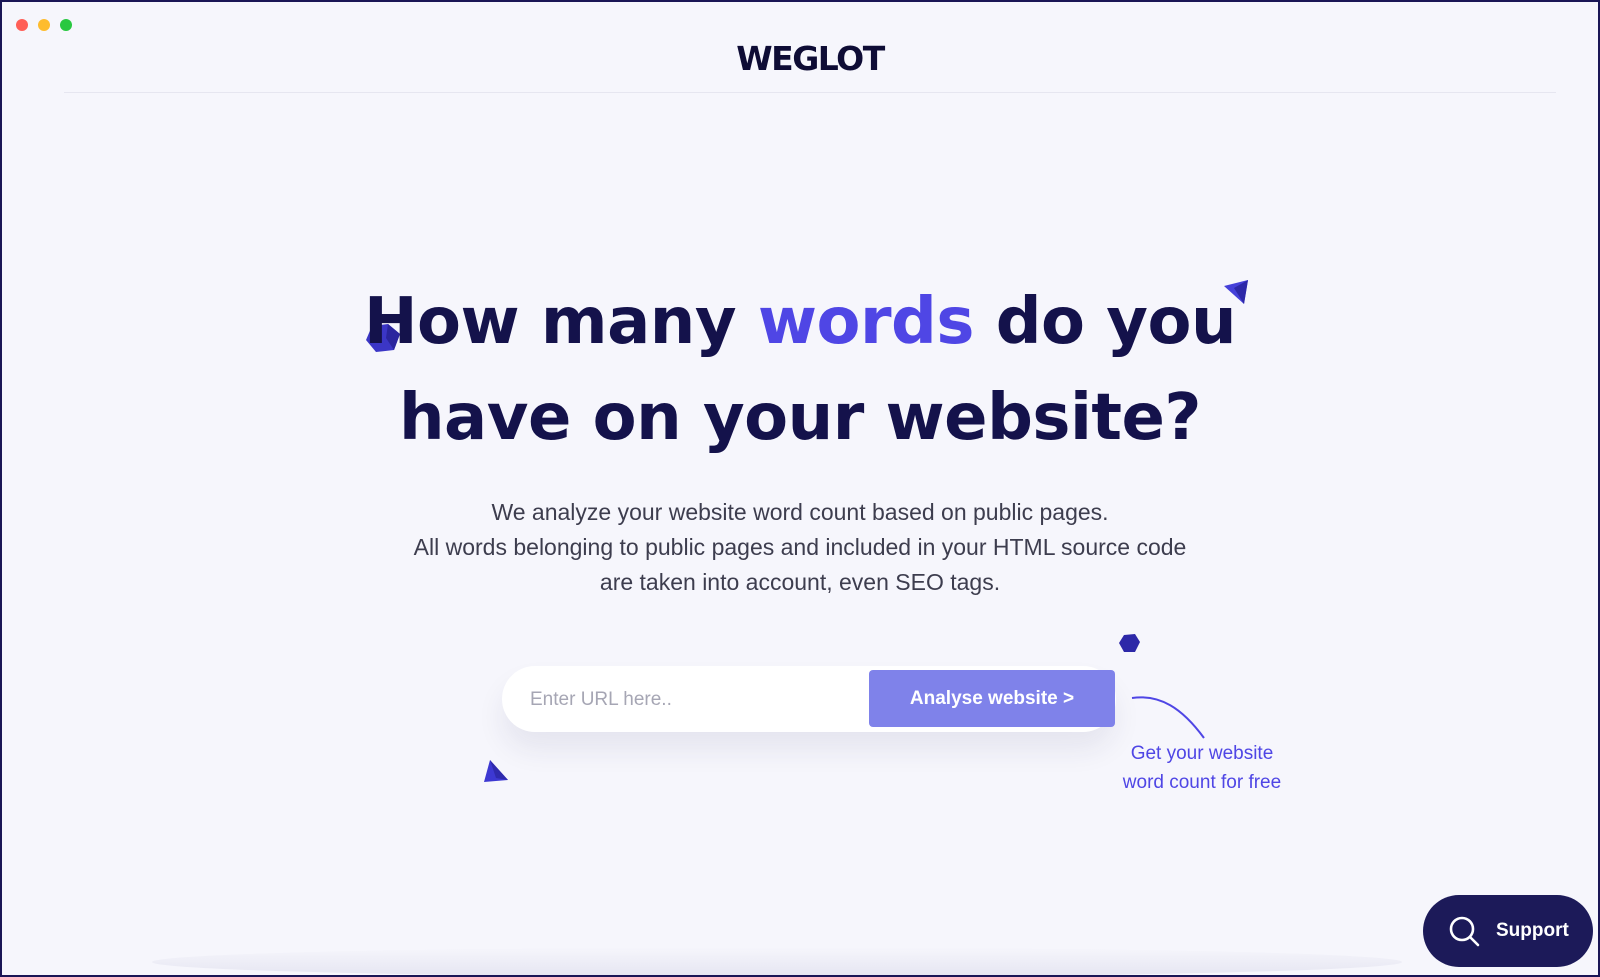 The width and height of the screenshot is (1600, 977). I want to click on small-triangle-shape-icon, so click(496, 771).